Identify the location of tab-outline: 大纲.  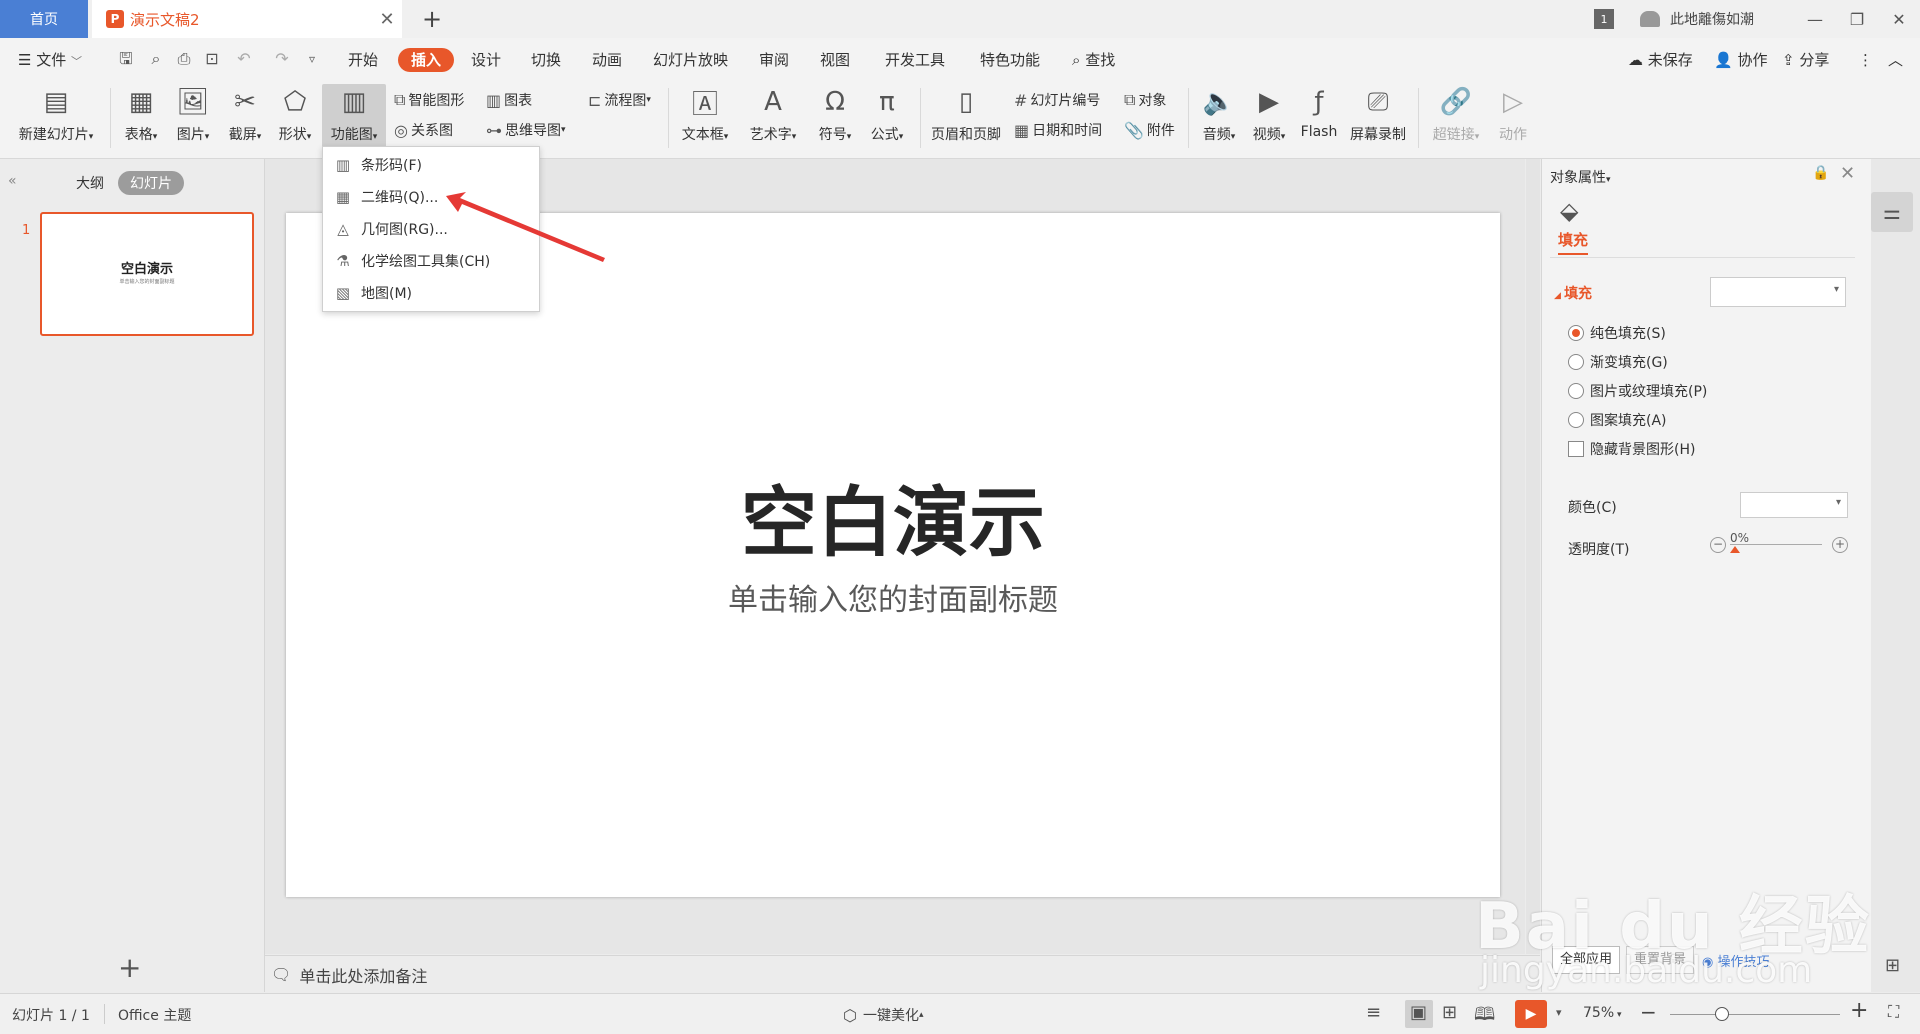
(90, 183).